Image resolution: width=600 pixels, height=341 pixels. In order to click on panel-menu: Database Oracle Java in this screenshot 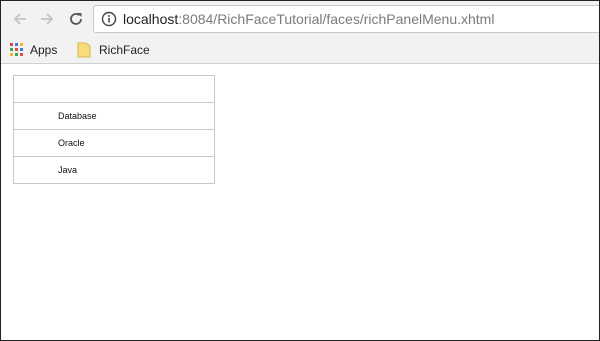, I will do `click(114, 129)`.